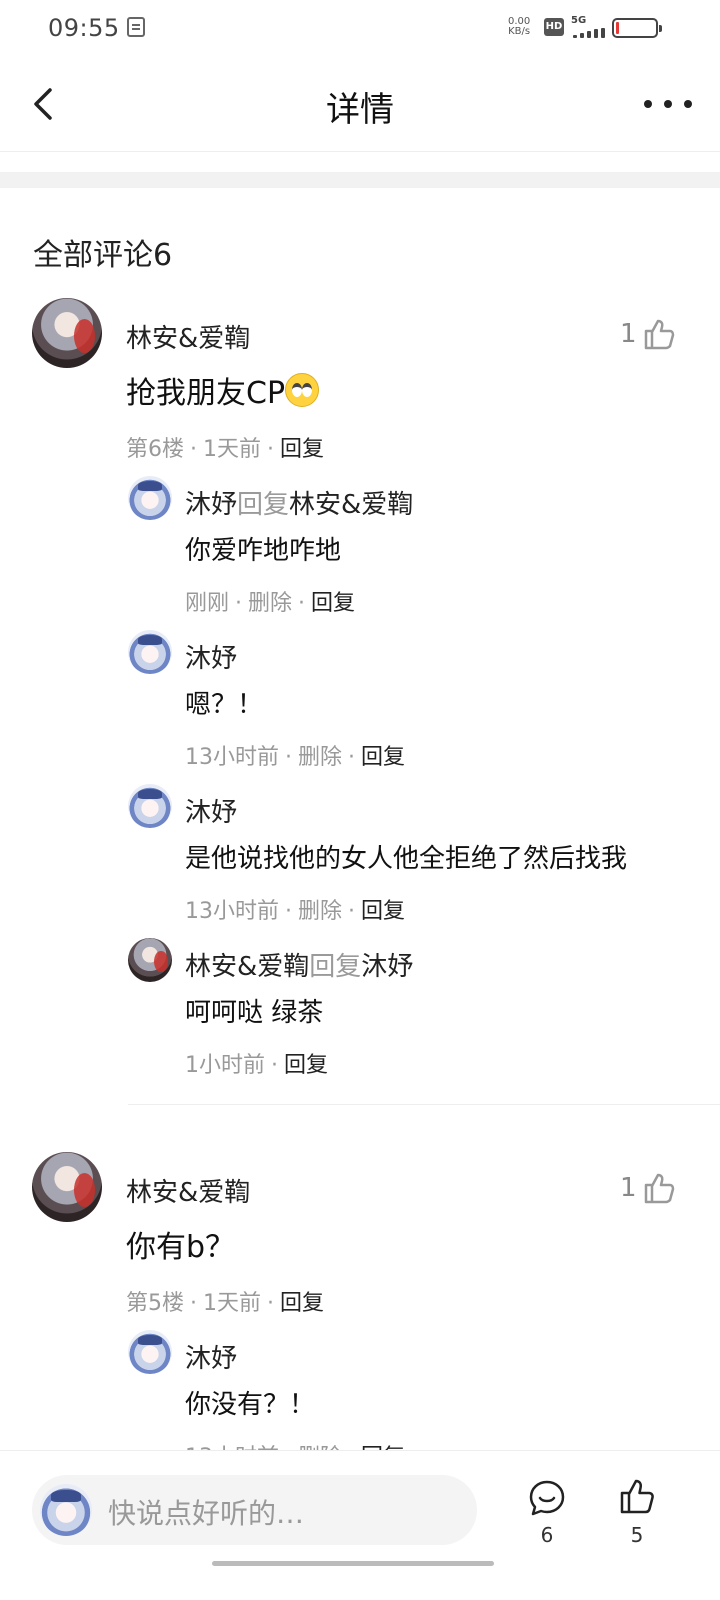  Describe the element at coordinates (554, 27) in the screenshot. I see `hd-icon: HD` at that location.